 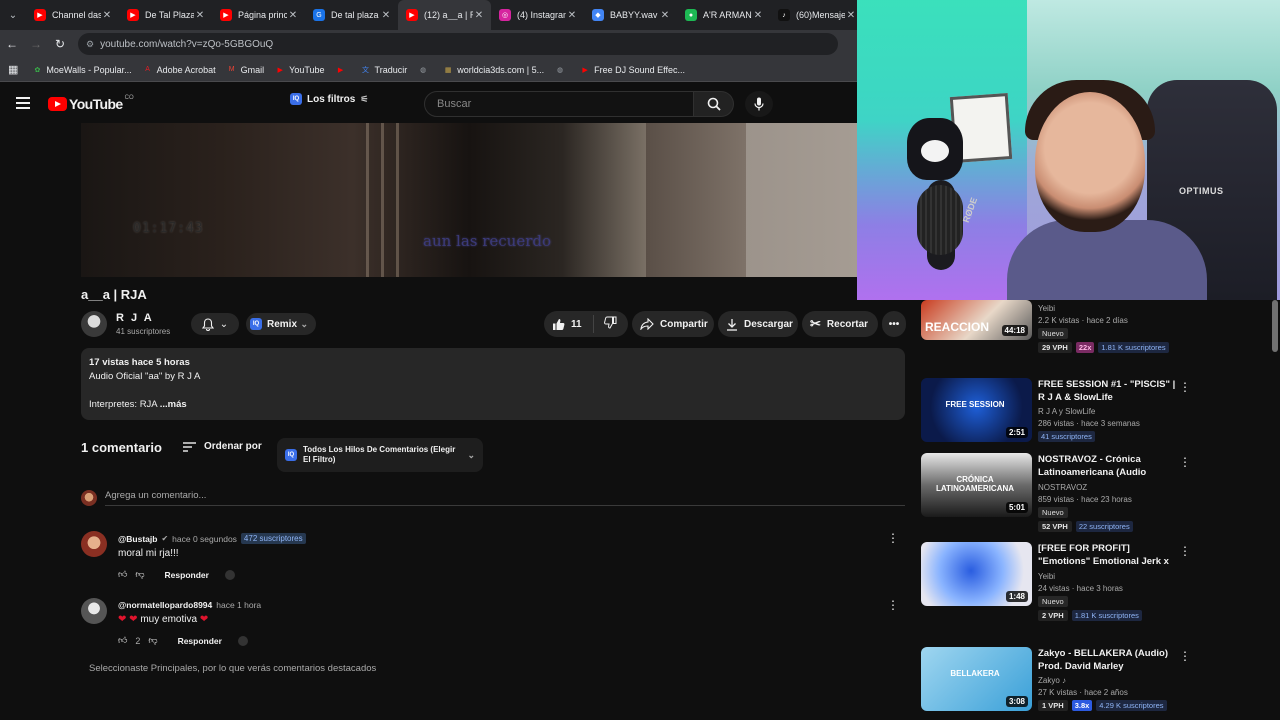 What do you see at coordinates (72, 15) in the screenshot?
I see `browser-tab: ▶ Channel das ✕` at bounding box center [72, 15].